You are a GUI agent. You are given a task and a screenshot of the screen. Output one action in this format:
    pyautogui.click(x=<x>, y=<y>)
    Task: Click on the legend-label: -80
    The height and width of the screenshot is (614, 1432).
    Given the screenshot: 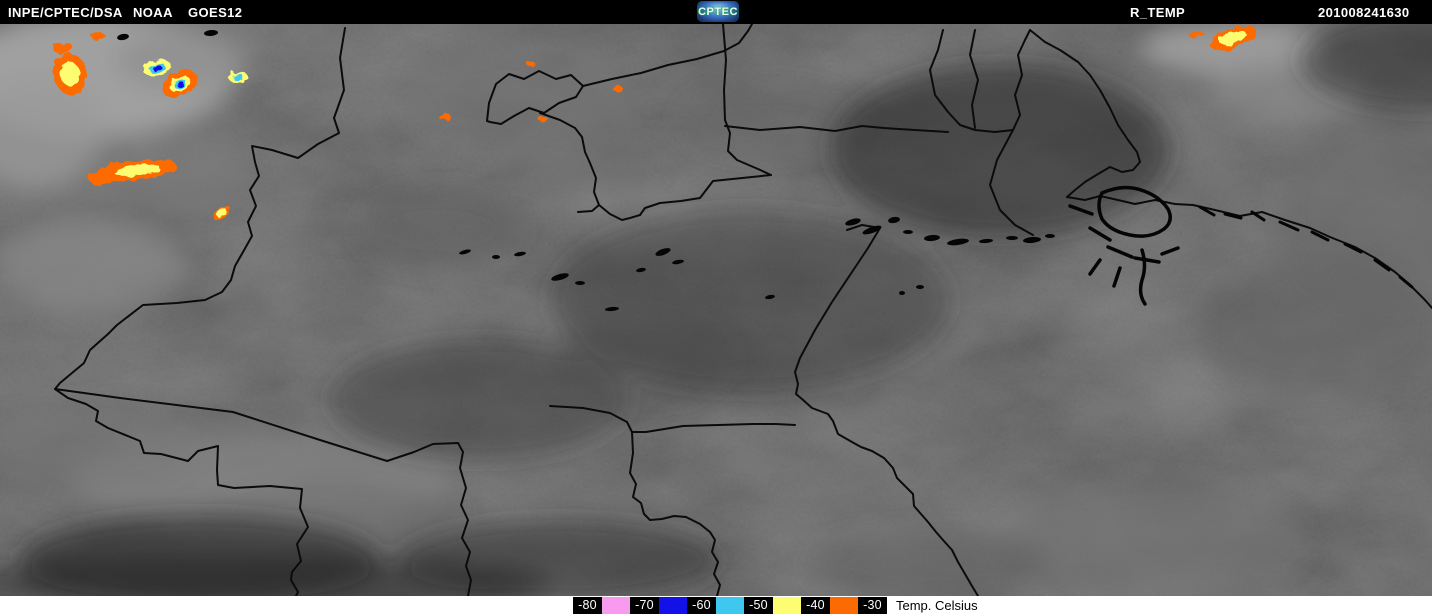 What is the action you would take?
    pyautogui.click(x=587, y=605)
    